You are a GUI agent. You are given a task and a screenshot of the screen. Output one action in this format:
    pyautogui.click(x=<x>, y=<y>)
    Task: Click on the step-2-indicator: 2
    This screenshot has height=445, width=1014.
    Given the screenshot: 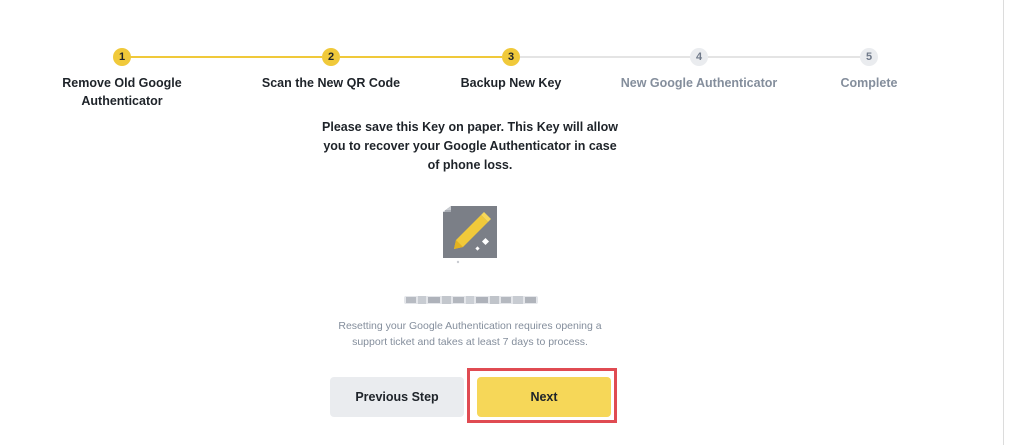 What is the action you would take?
    pyautogui.click(x=331, y=57)
    